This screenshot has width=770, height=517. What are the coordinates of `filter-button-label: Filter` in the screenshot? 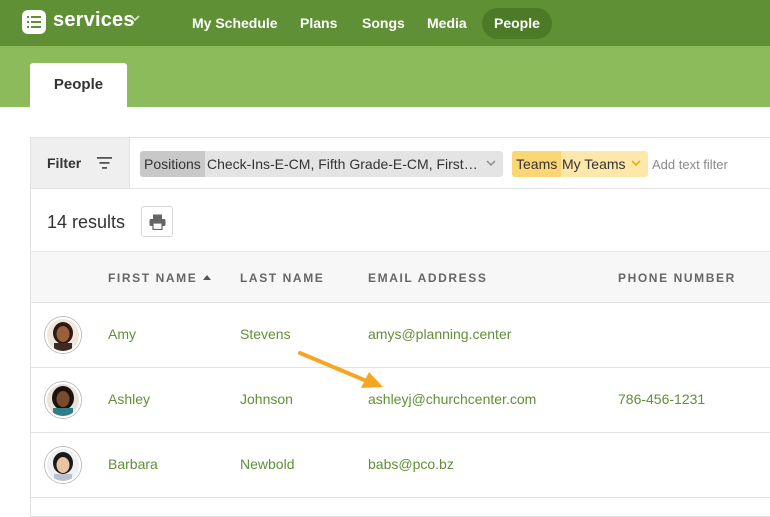 It's located at (64, 163).